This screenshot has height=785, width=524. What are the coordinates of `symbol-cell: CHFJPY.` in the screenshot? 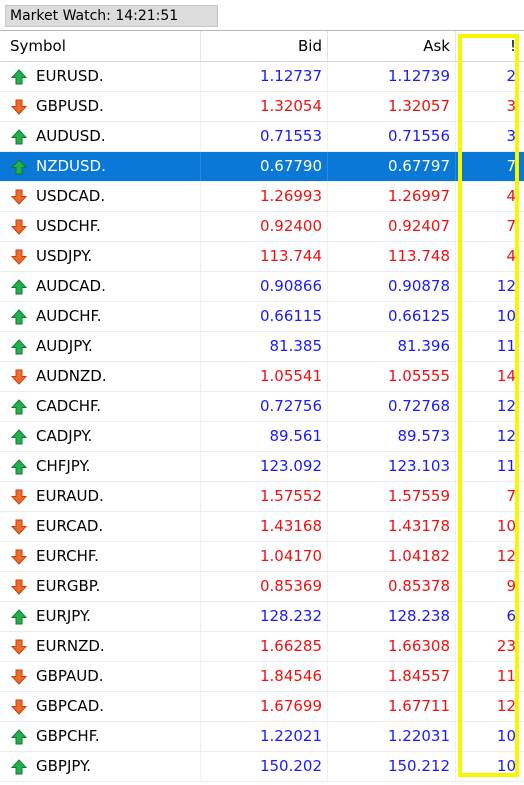 It's located at (100, 466).